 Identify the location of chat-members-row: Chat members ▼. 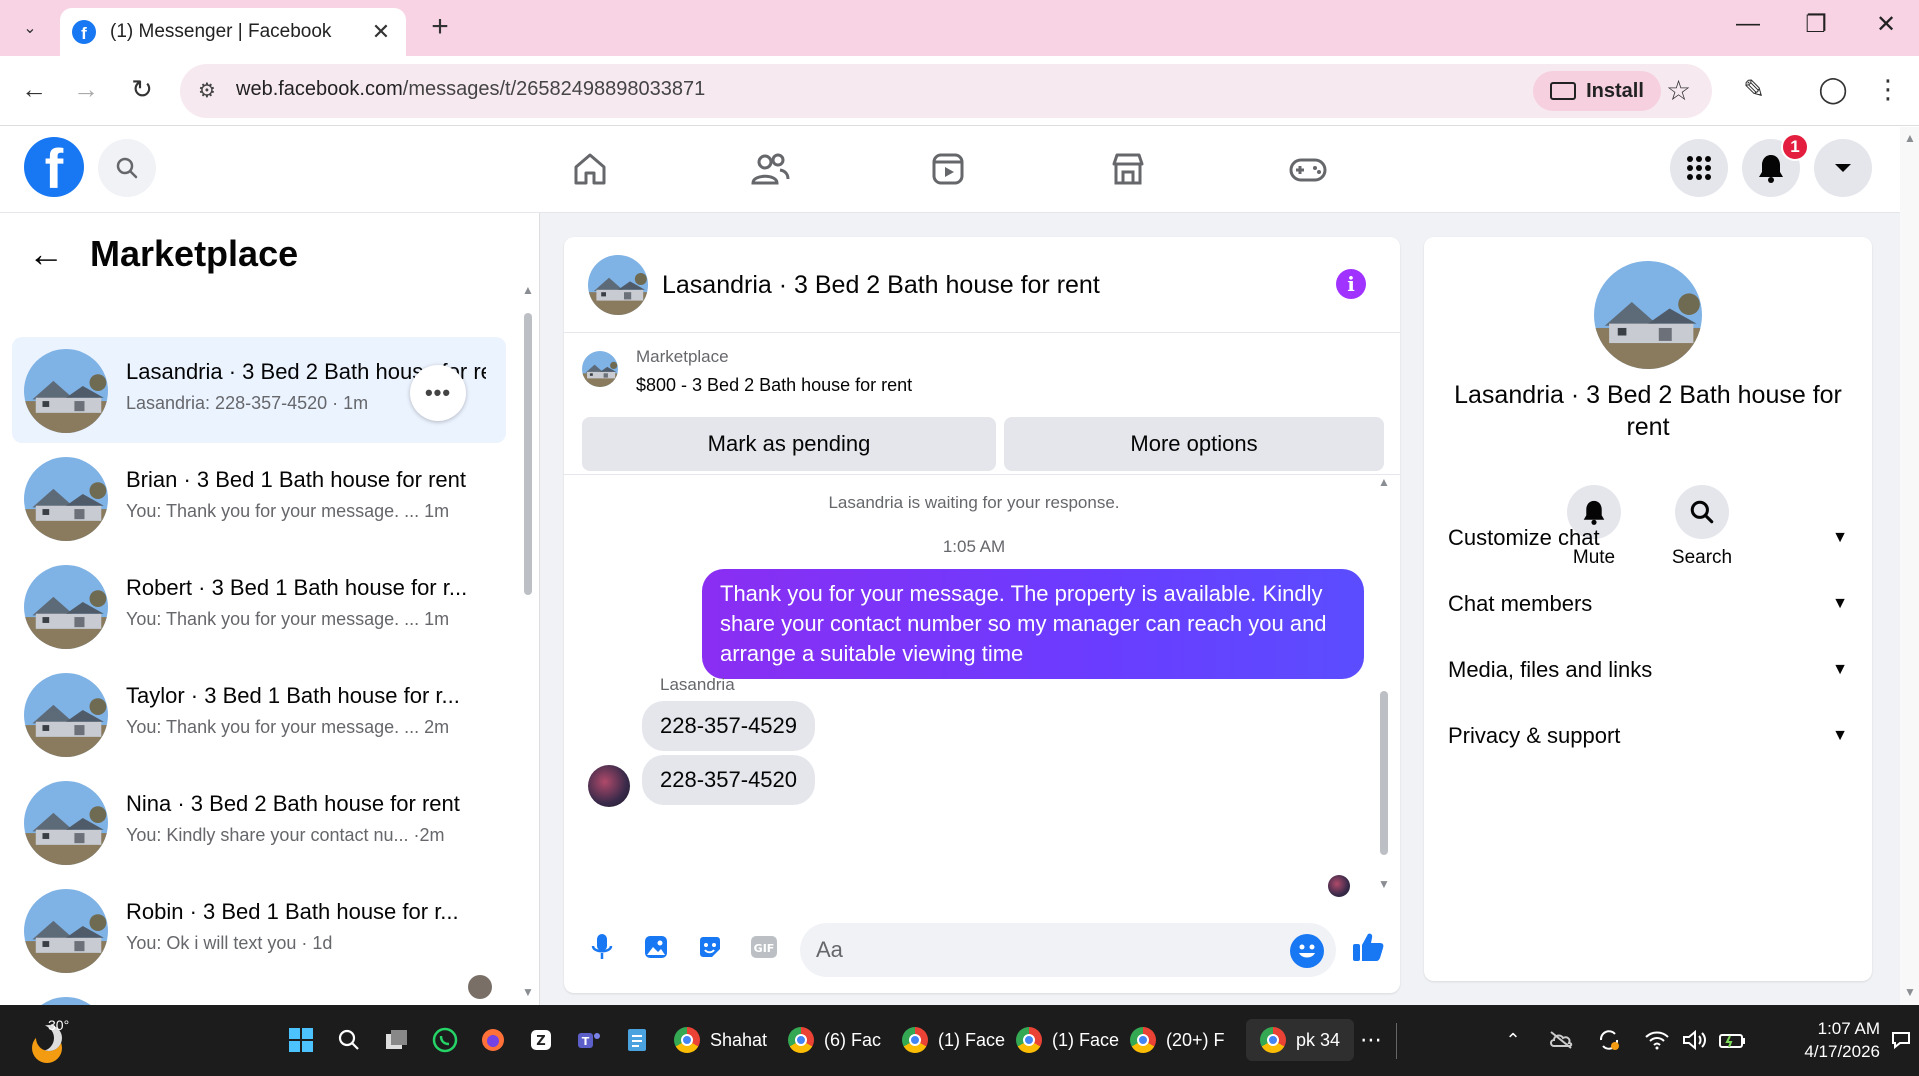
(1648, 604).